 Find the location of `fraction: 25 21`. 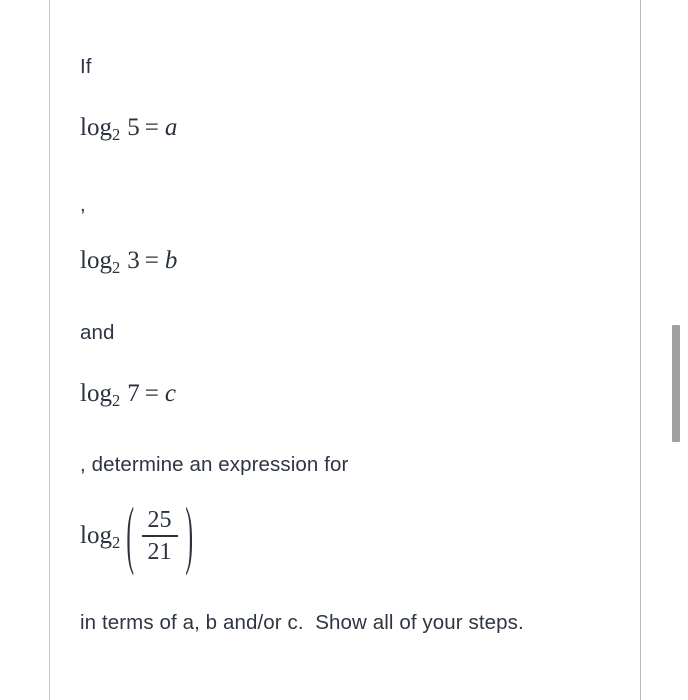

fraction: 25 21 is located at coordinates (159, 536).